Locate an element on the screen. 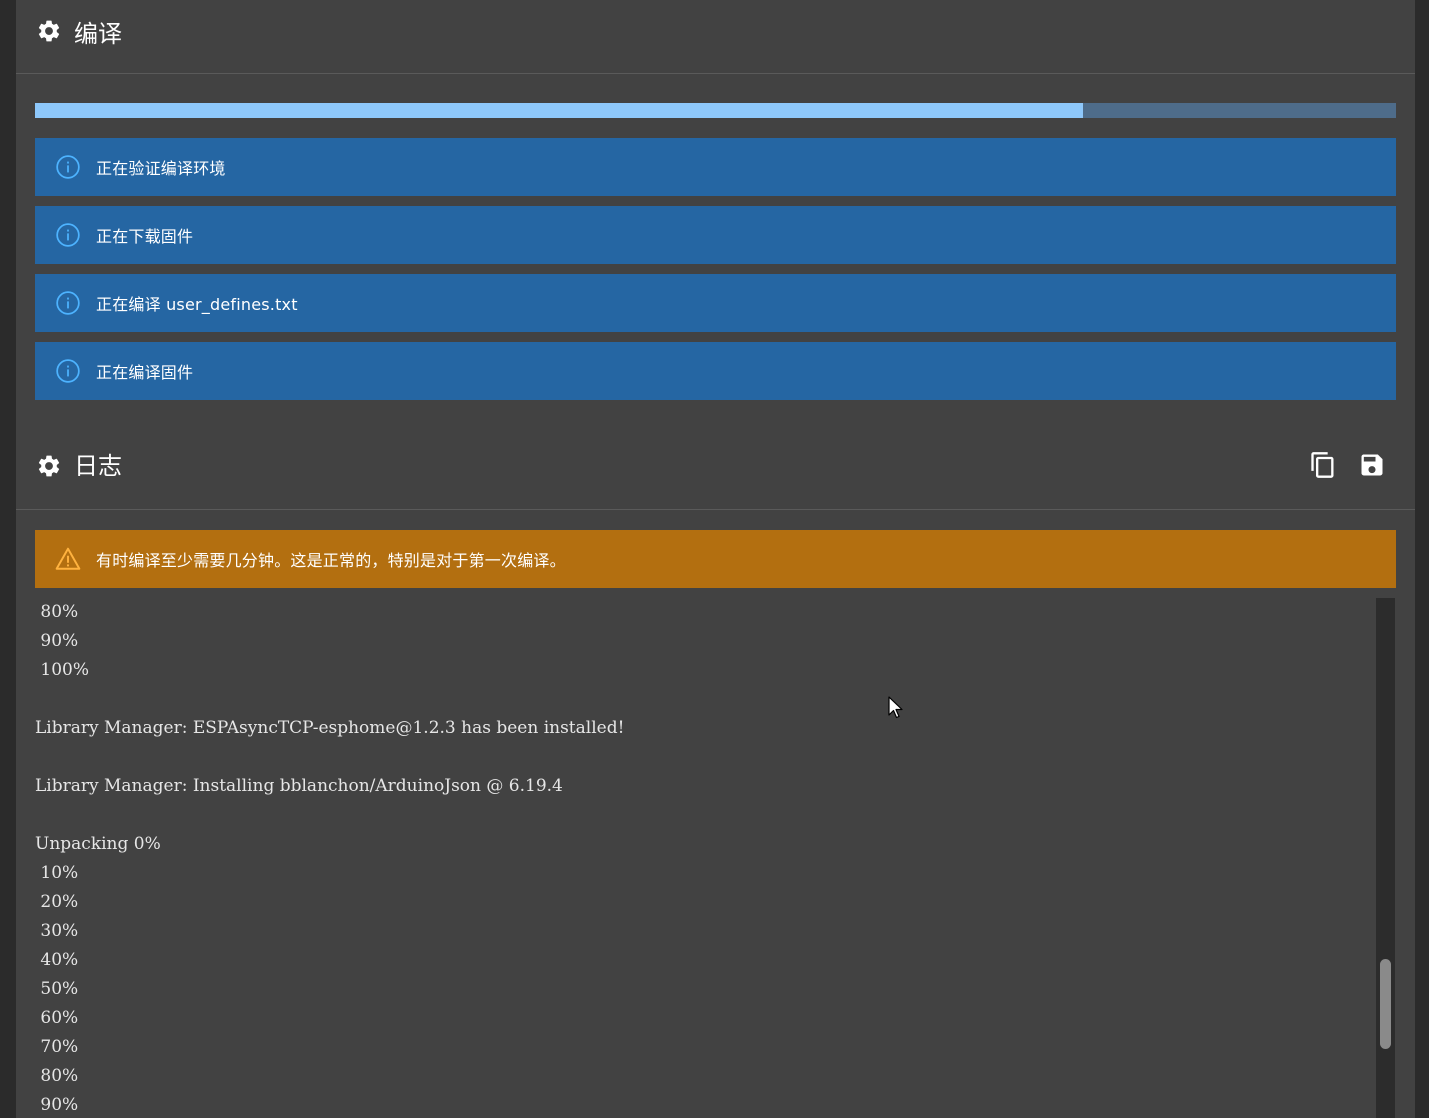 The height and width of the screenshot is (1118, 1429). step-alert-firmware: 正在编译固件 is located at coordinates (715, 371).